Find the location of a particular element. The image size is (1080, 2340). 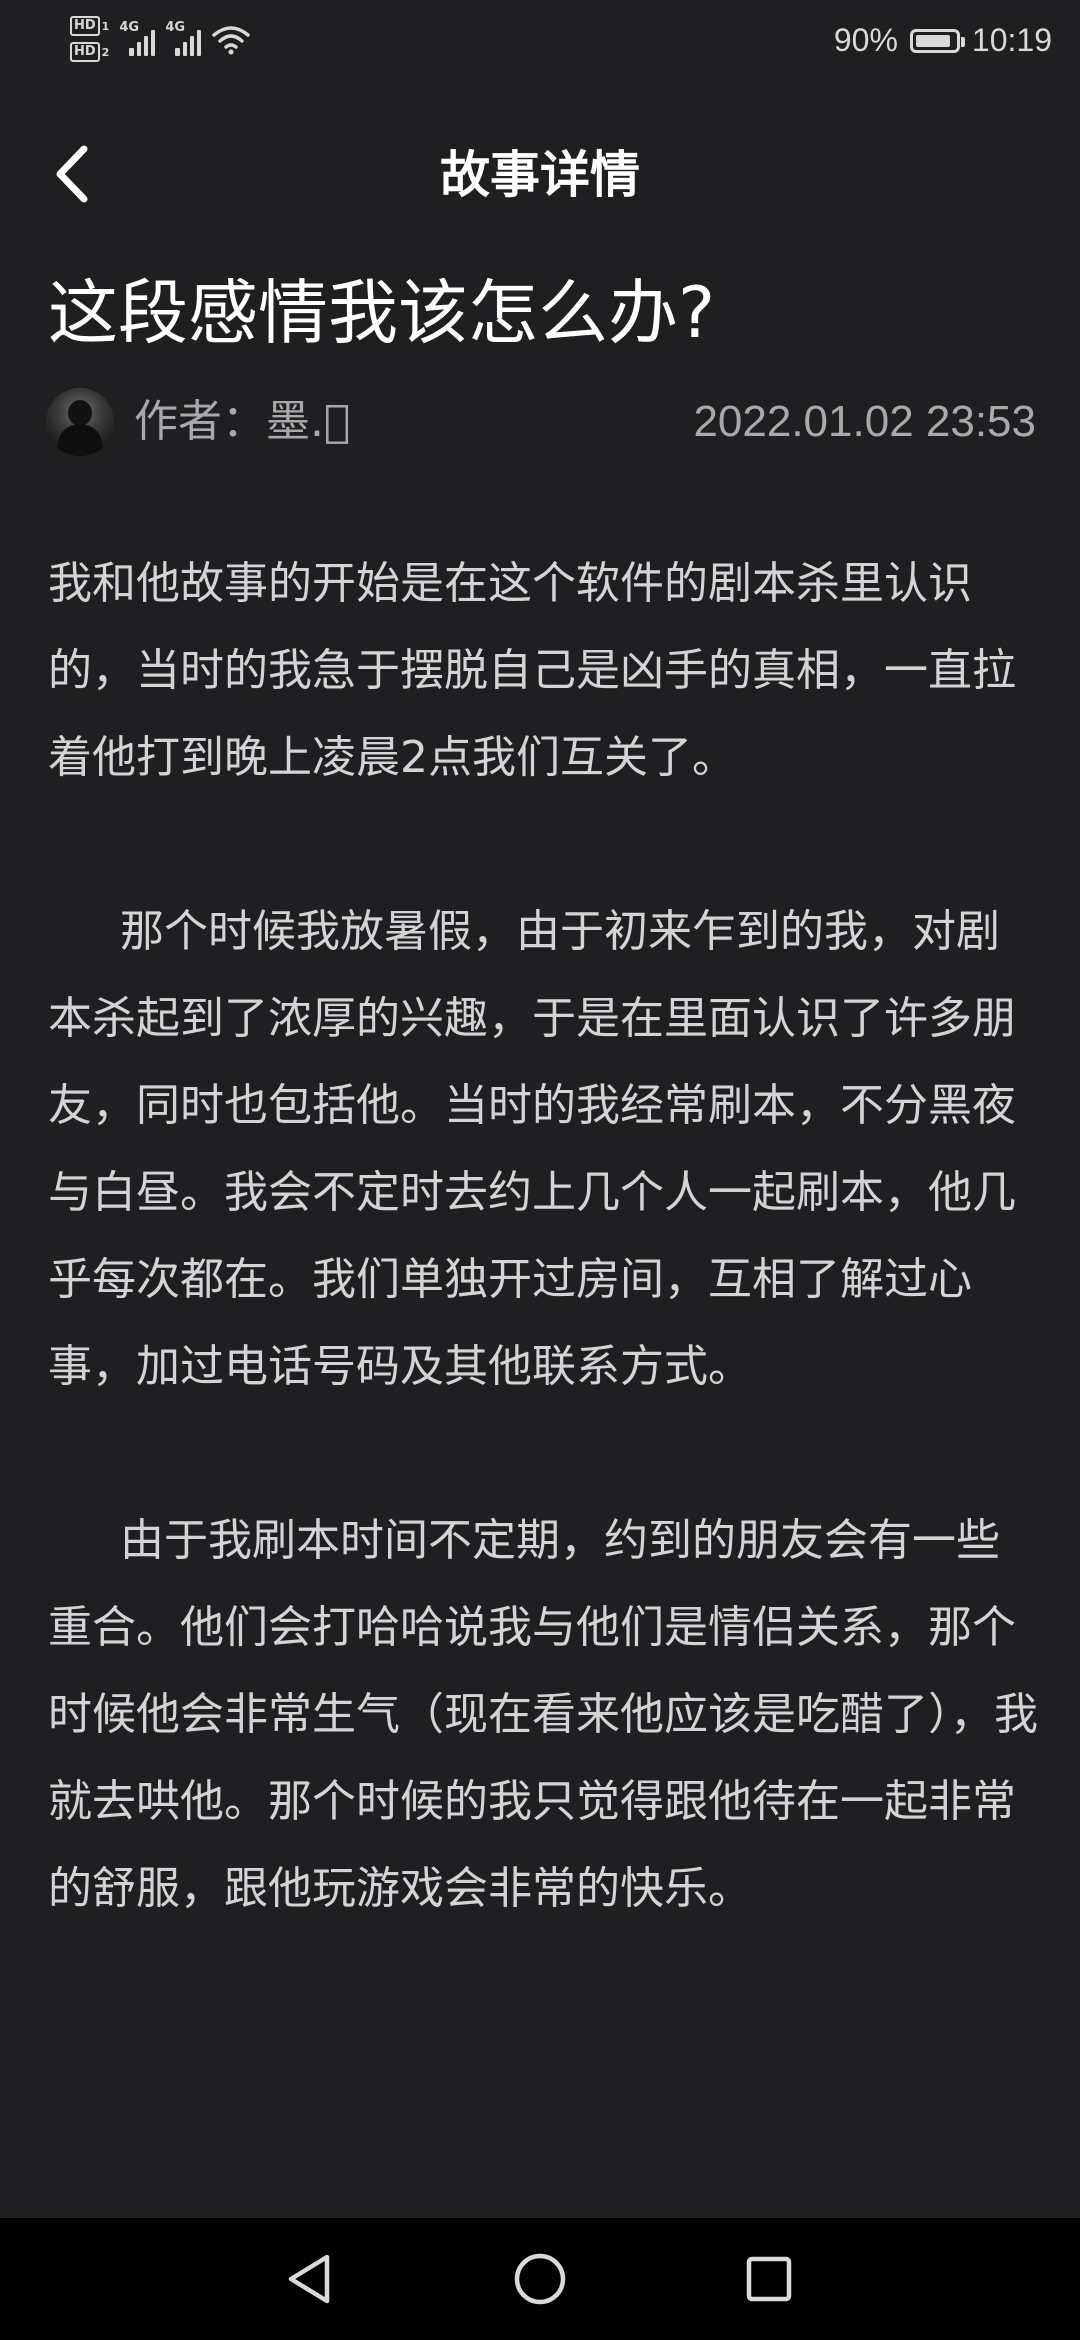

top-bar: 故事详情 is located at coordinates (540, 175).